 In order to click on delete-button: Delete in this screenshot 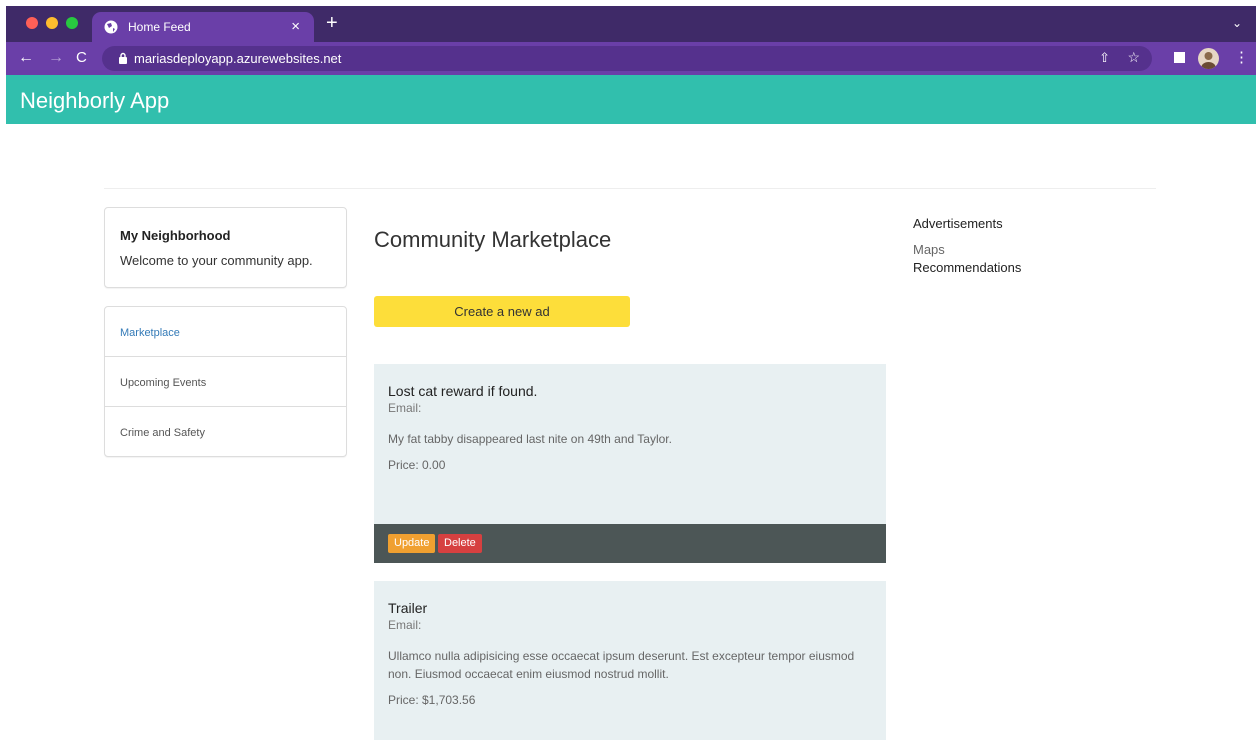, I will do `click(460, 543)`.